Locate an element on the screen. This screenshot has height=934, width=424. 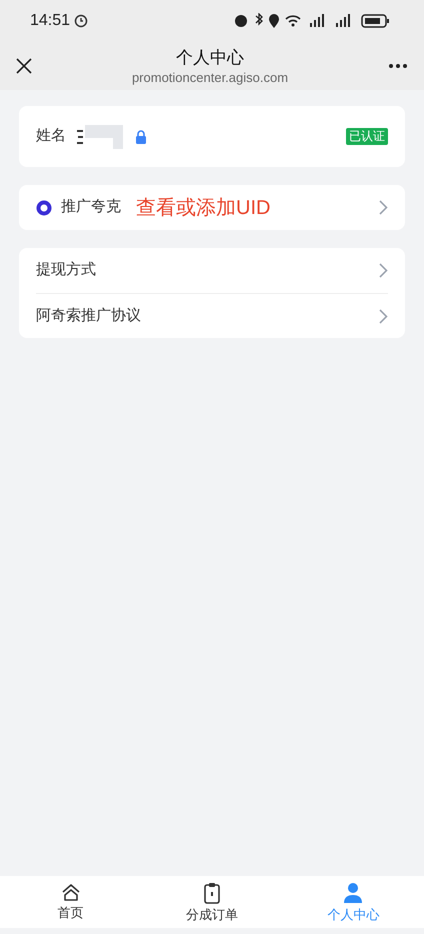
menu-item: 提现方式 is located at coordinates (212, 270).